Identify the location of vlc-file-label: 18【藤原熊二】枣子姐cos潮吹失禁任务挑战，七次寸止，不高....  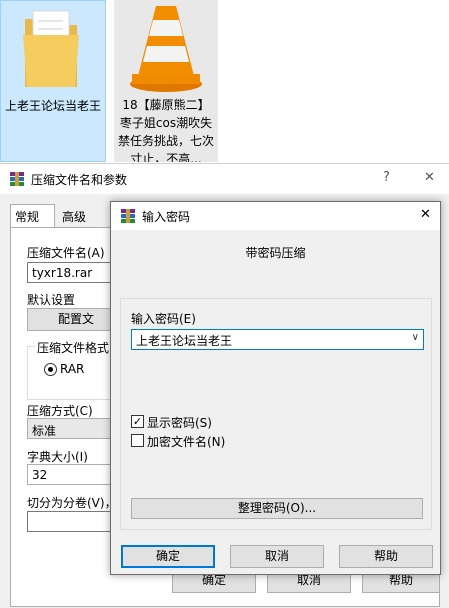
(166, 130).